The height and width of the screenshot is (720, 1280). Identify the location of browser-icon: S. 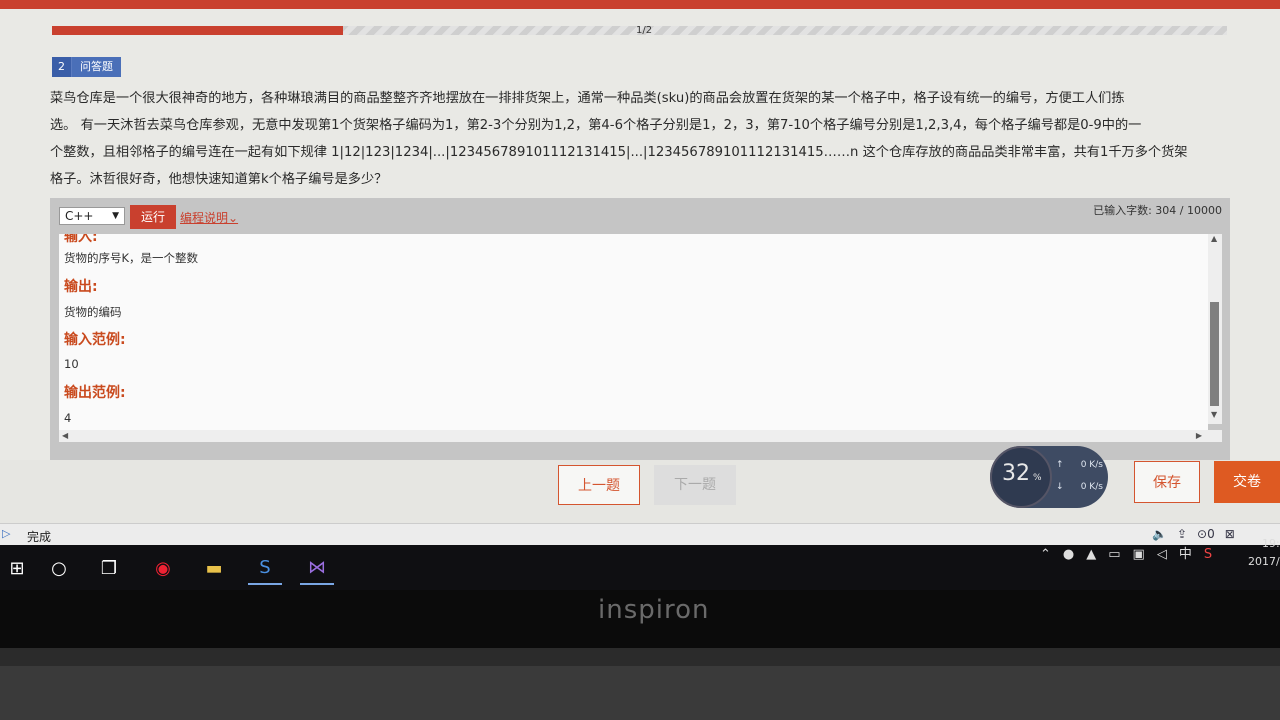
(265, 568).